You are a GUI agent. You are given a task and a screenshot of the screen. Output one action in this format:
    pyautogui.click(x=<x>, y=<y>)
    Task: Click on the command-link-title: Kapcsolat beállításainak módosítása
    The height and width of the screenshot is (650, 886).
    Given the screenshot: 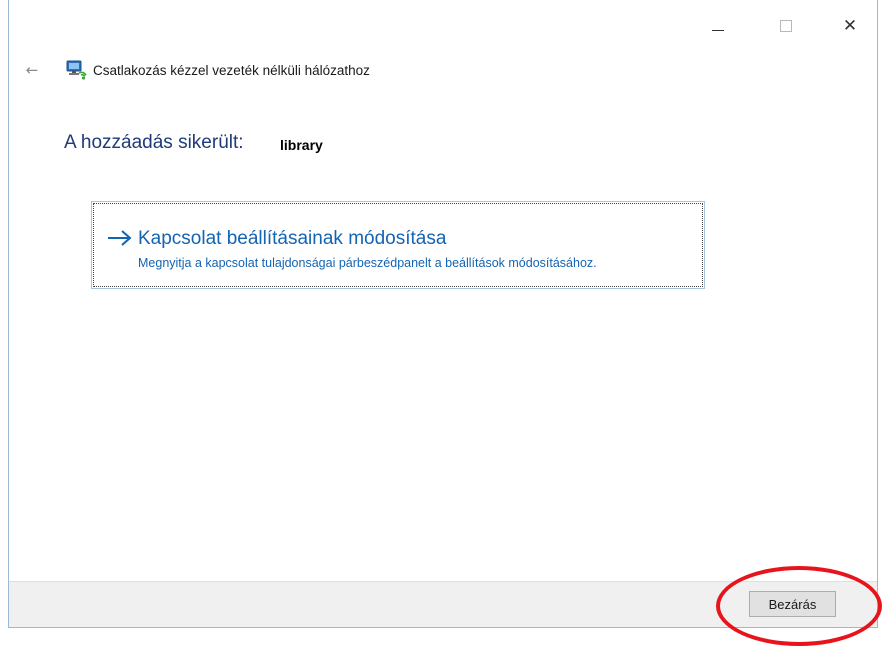 What is the action you would take?
    pyautogui.click(x=292, y=238)
    